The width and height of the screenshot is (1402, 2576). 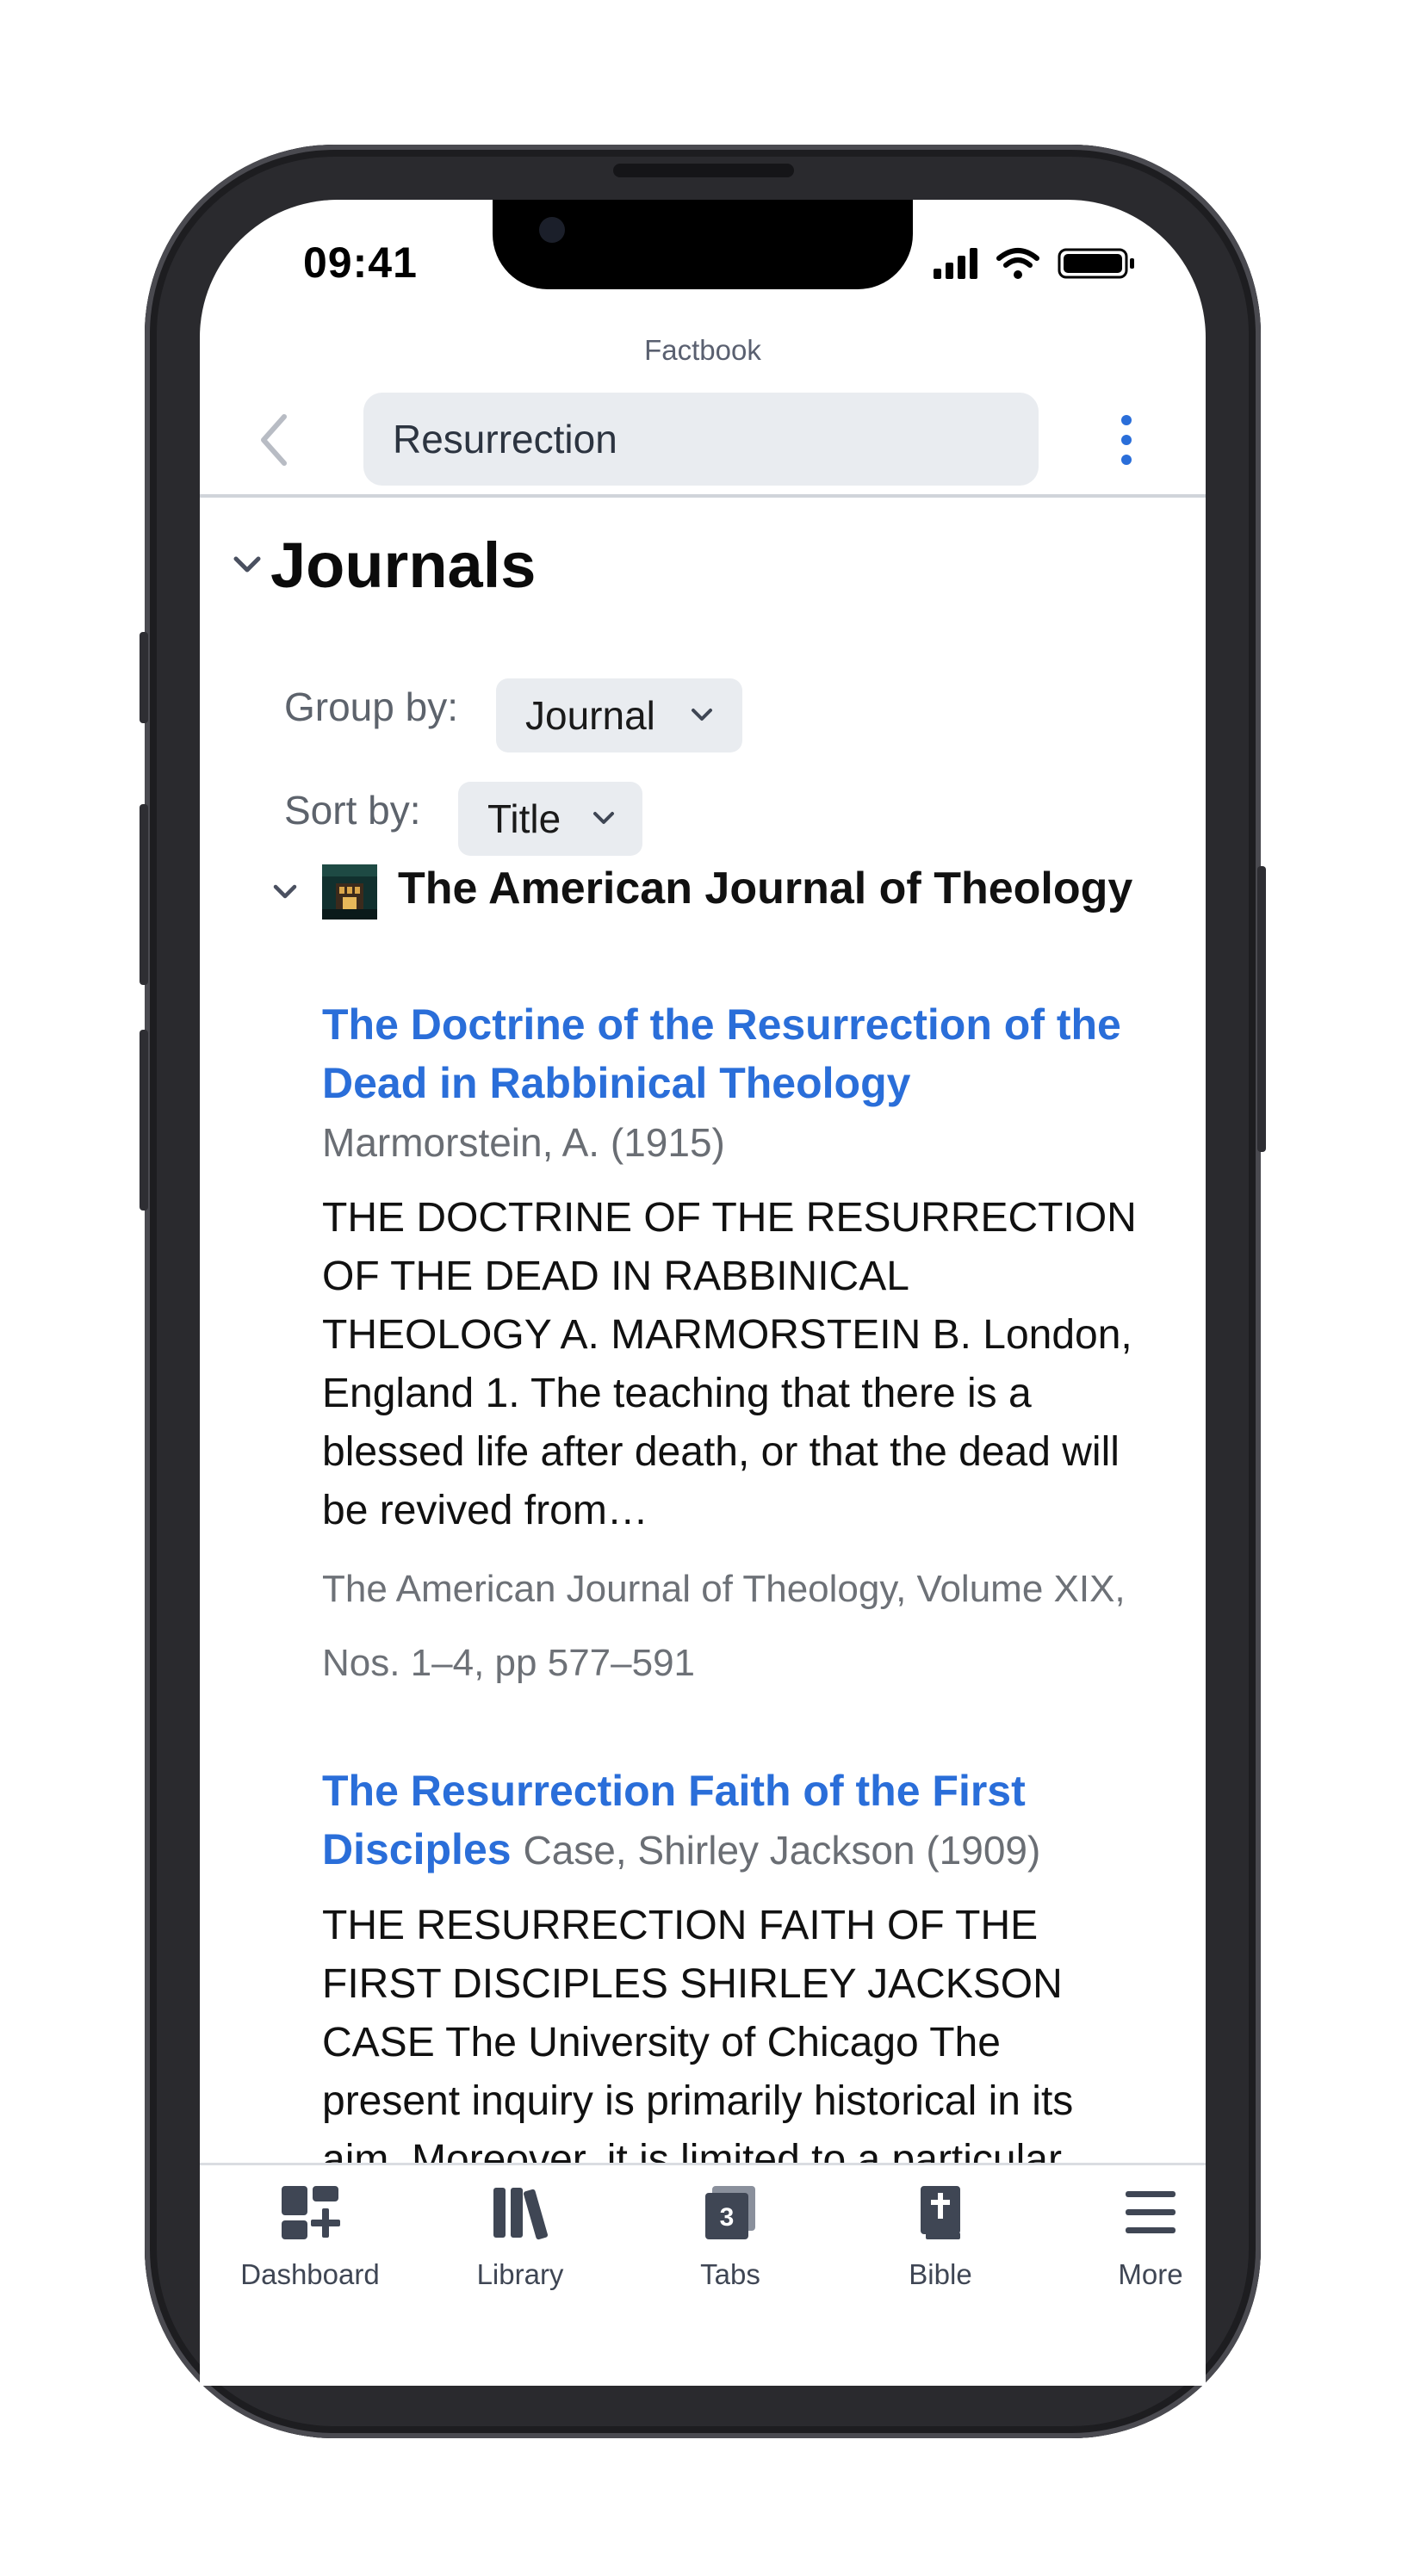 What do you see at coordinates (360, 263) in the screenshot?
I see `status-time: 09:41` at bounding box center [360, 263].